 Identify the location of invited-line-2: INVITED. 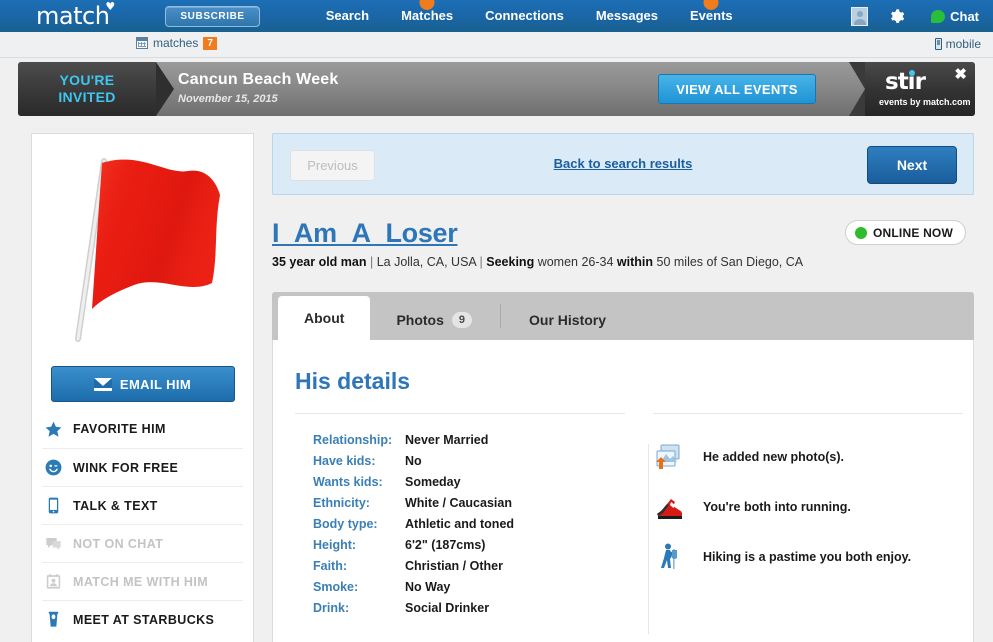
(87, 97).